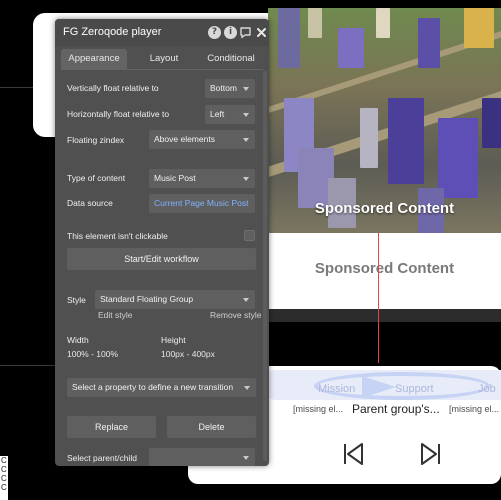  What do you see at coordinates (231, 59) in the screenshot?
I see `tab-conditional: Conditional` at bounding box center [231, 59].